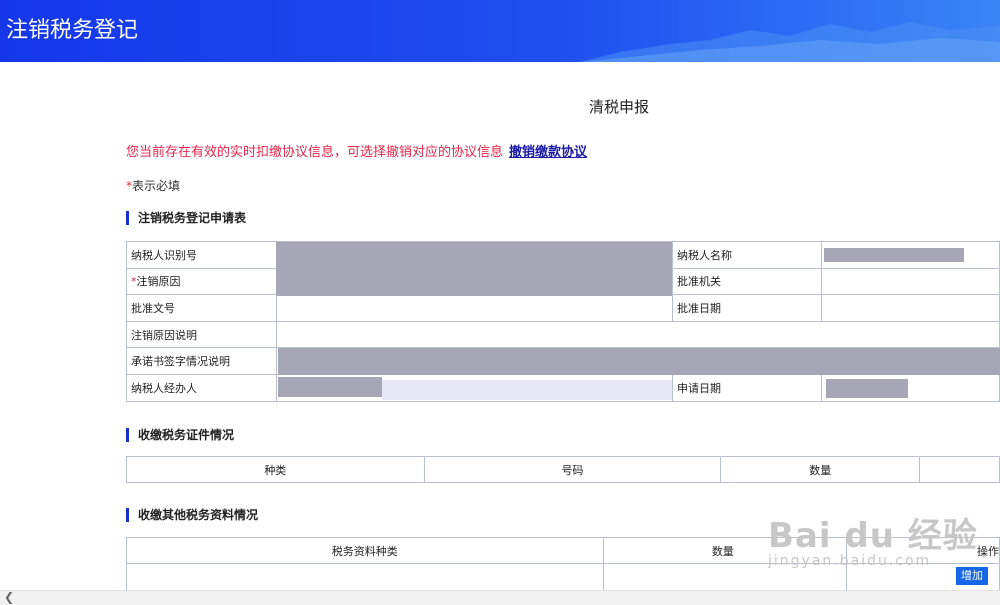 This screenshot has width=1000, height=605. Describe the element at coordinates (638, 334) in the screenshot. I see `reason-desc-field` at that location.